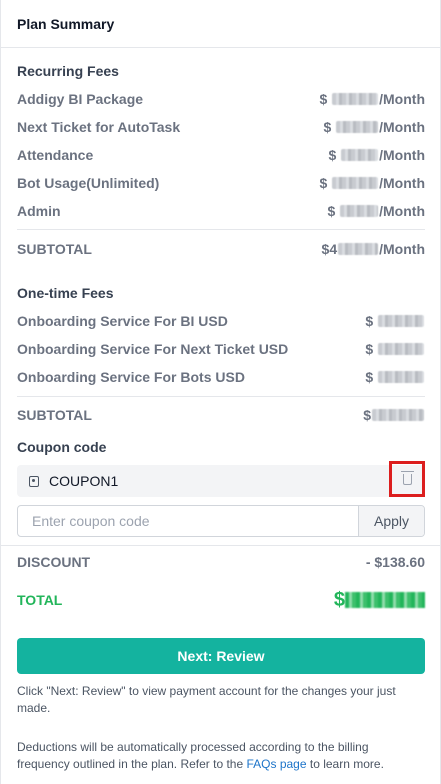 The height and width of the screenshot is (784, 441). Describe the element at coordinates (153, 349) in the screenshot. I see `fee-label: Onboarding Service For Next Ticket USD` at that location.